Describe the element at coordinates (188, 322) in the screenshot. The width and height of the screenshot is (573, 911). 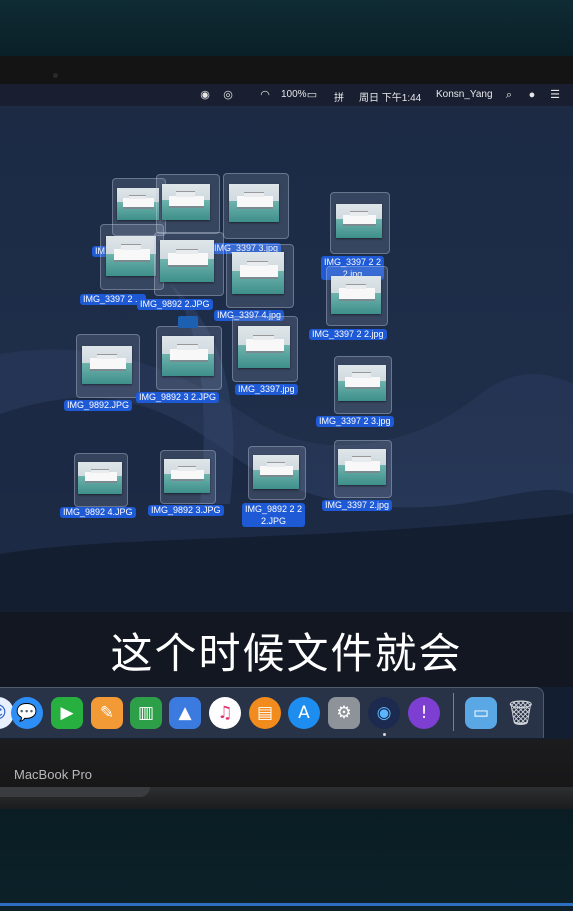
I see `folder-tab-icon` at that location.